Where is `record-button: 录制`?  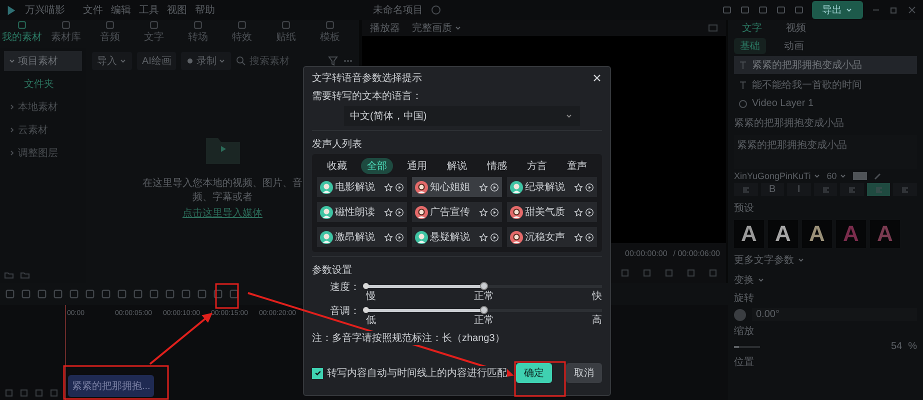 record-button: 录制 is located at coordinates (206, 61).